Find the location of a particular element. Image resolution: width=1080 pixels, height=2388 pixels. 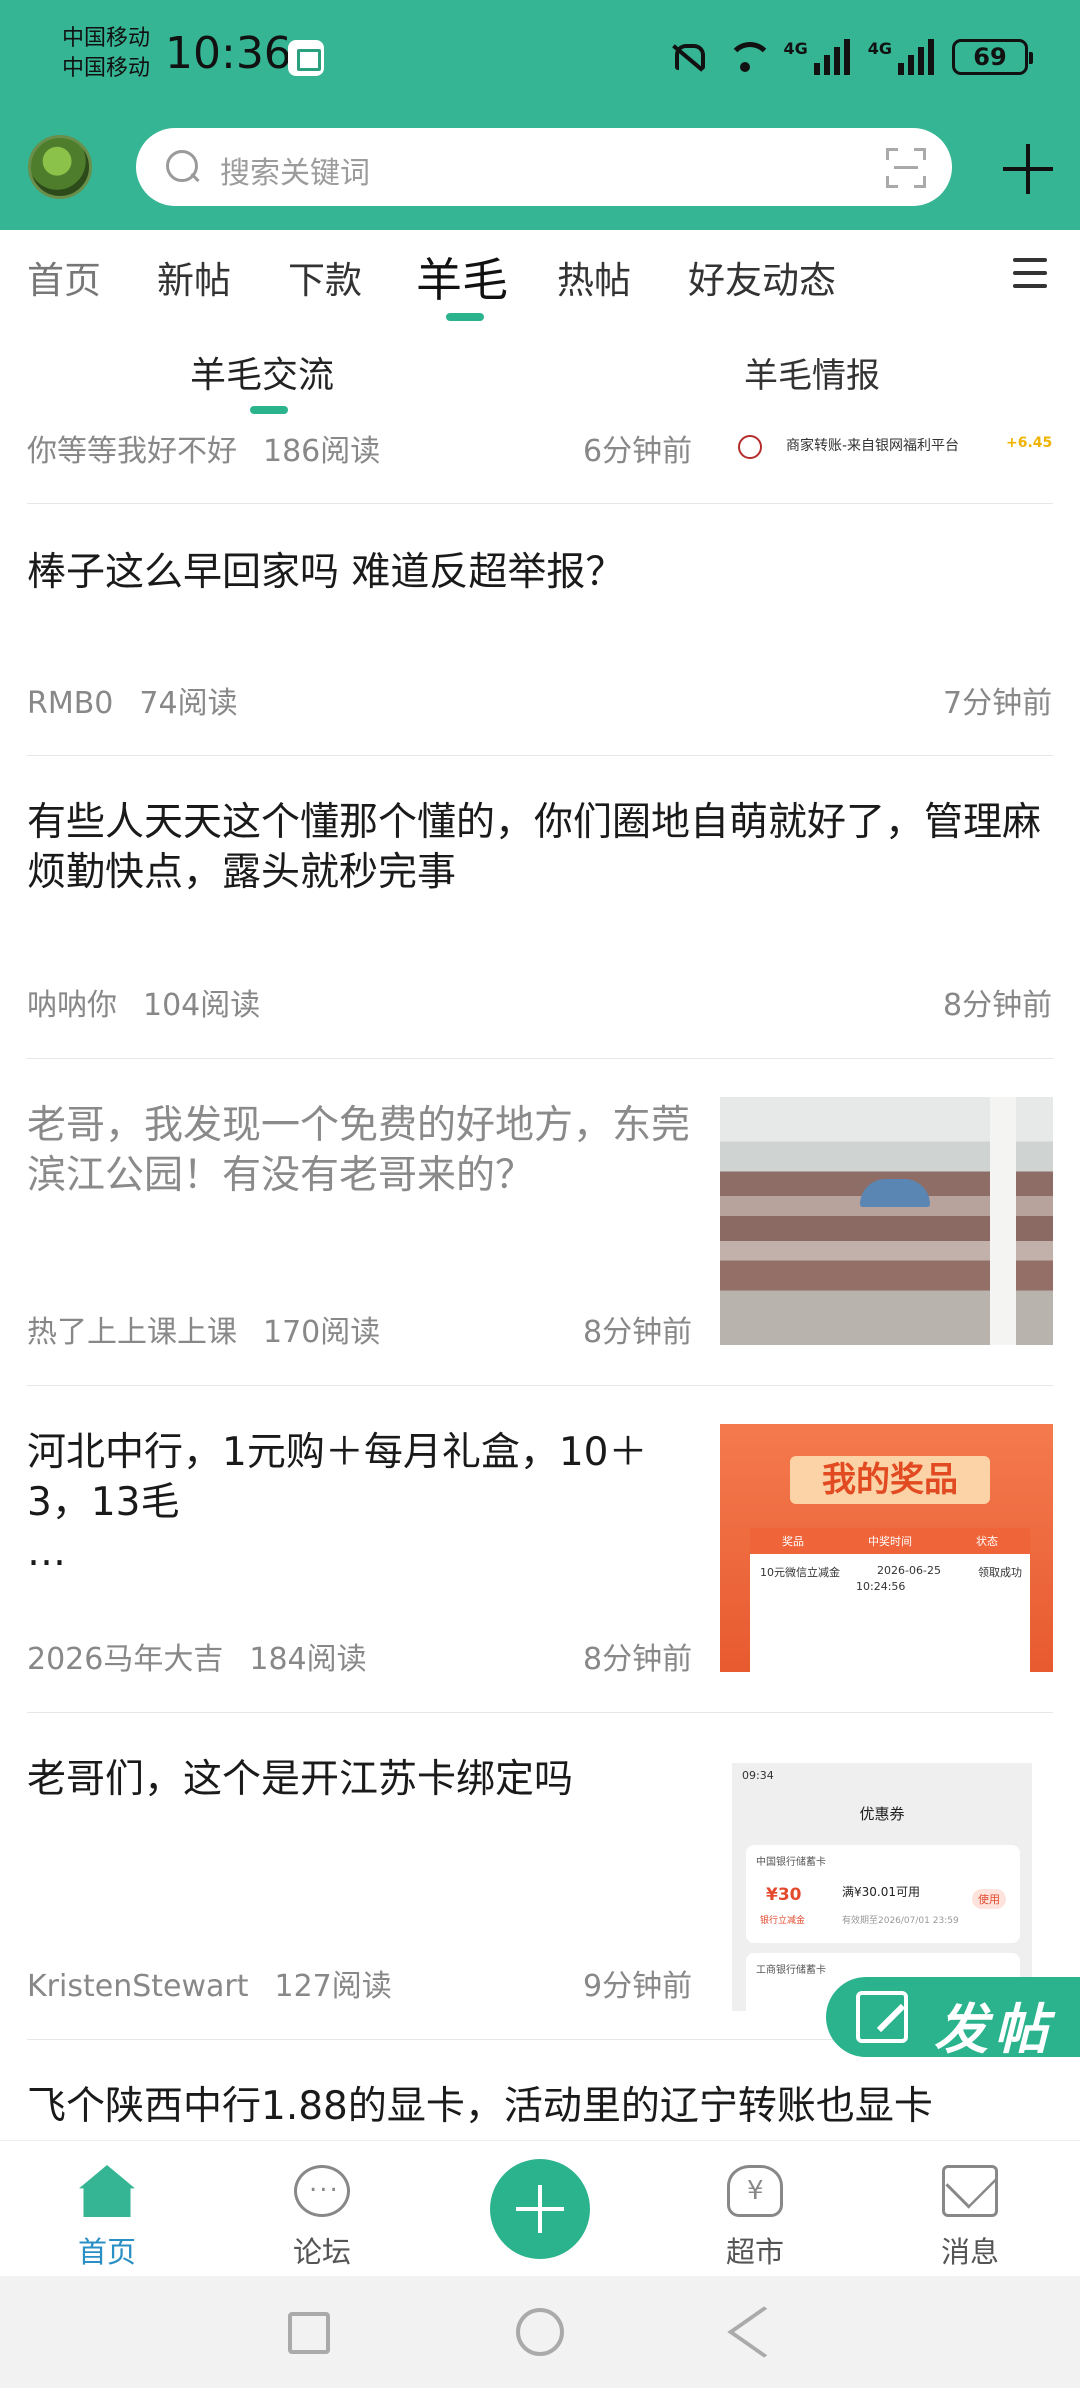

tab-hot-posts: 热帖 is located at coordinates (594, 277).